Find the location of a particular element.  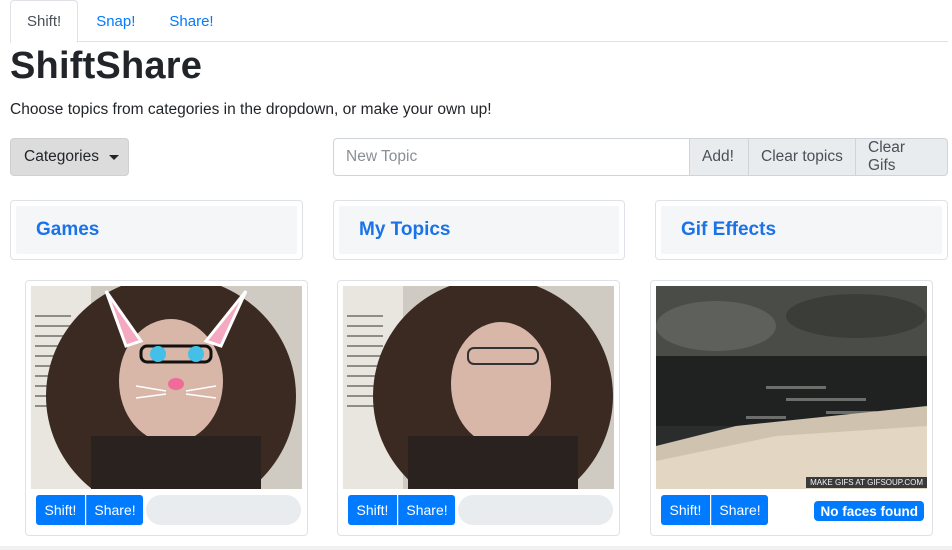

tab-share: Share! is located at coordinates (191, 21).